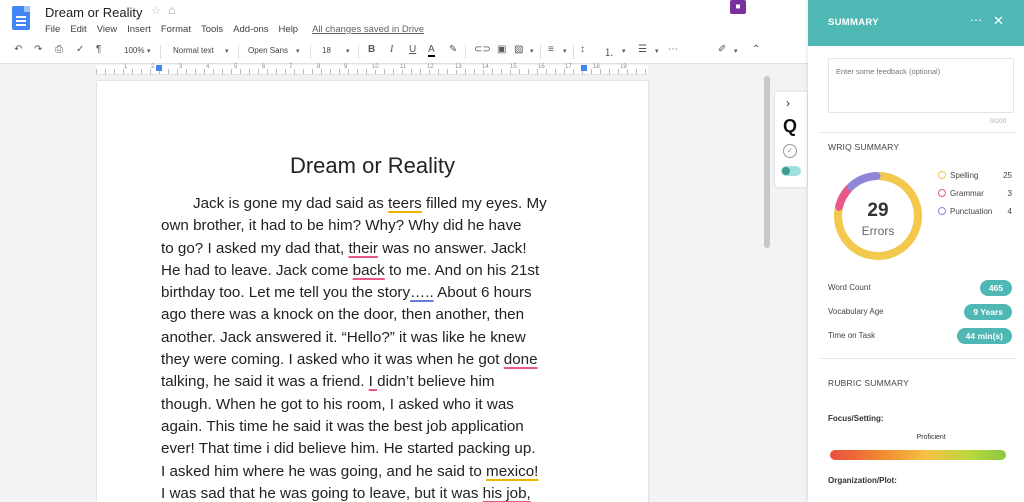  I want to click on italic-icon: I, so click(391, 49).